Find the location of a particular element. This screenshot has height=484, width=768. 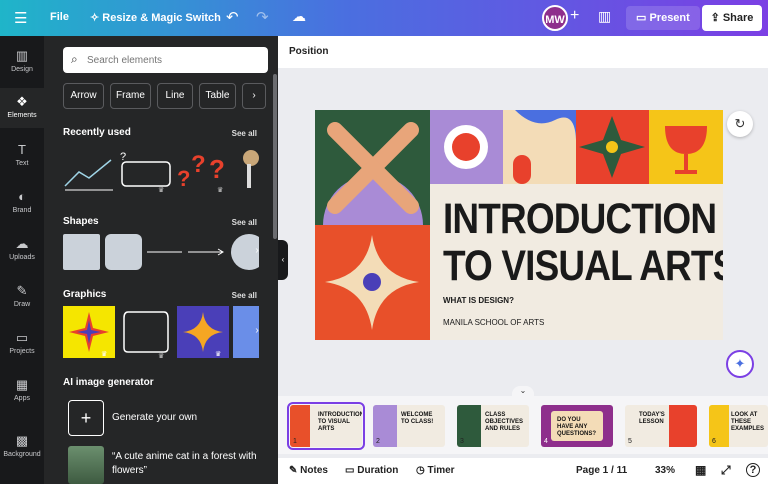

rail-projects: ▭ Projects is located at coordinates (22, 345).